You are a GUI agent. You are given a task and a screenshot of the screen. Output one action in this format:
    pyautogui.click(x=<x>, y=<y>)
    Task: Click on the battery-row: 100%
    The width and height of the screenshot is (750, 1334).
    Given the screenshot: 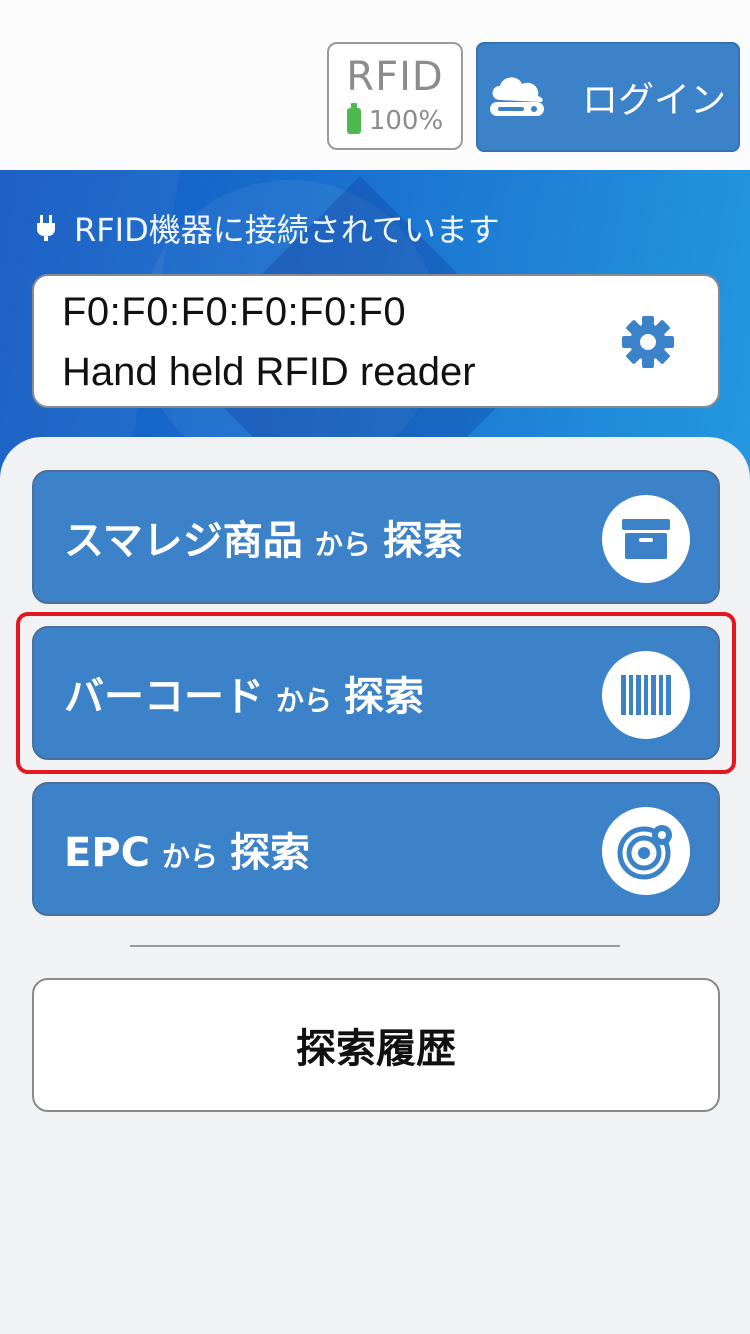 What is the action you would take?
    pyautogui.click(x=395, y=119)
    